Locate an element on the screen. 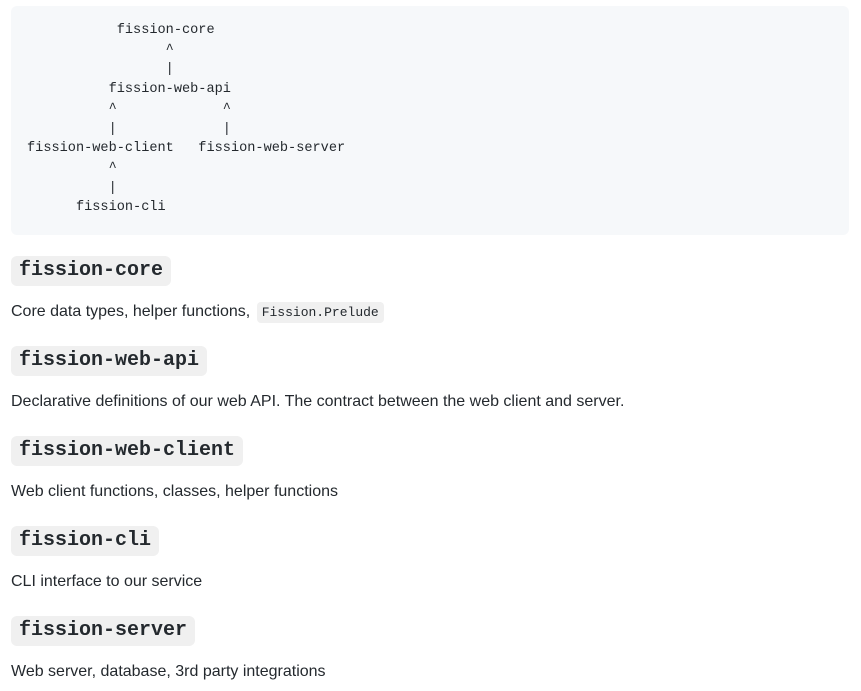  section-heading: fission-core is located at coordinates (91, 271).